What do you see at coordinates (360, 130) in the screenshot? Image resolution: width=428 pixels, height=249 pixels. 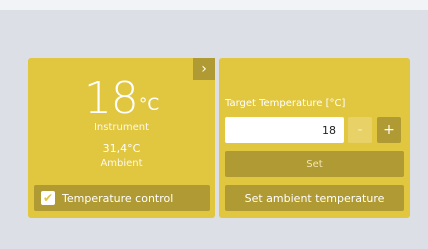 I see `decrement-button: -` at bounding box center [360, 130].